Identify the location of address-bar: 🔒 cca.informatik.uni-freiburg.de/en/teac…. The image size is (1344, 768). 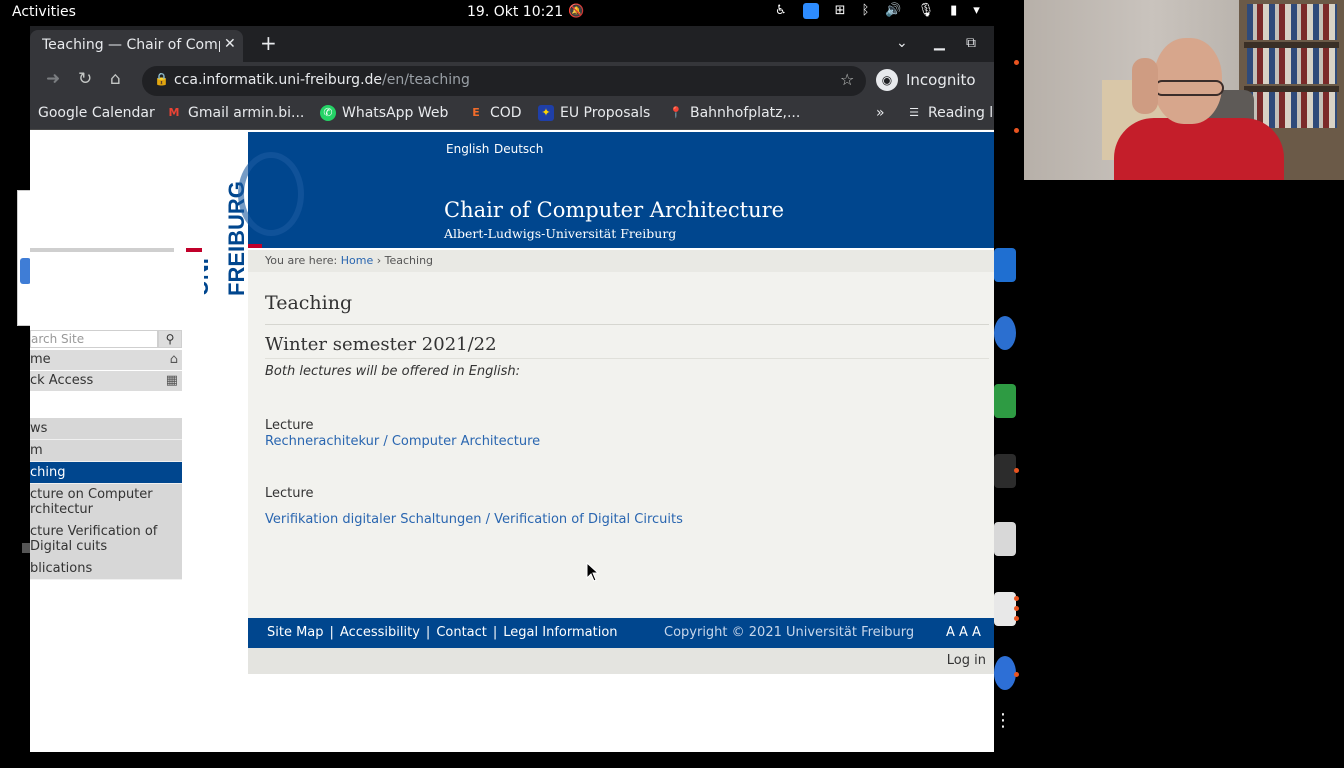
(504, 81).